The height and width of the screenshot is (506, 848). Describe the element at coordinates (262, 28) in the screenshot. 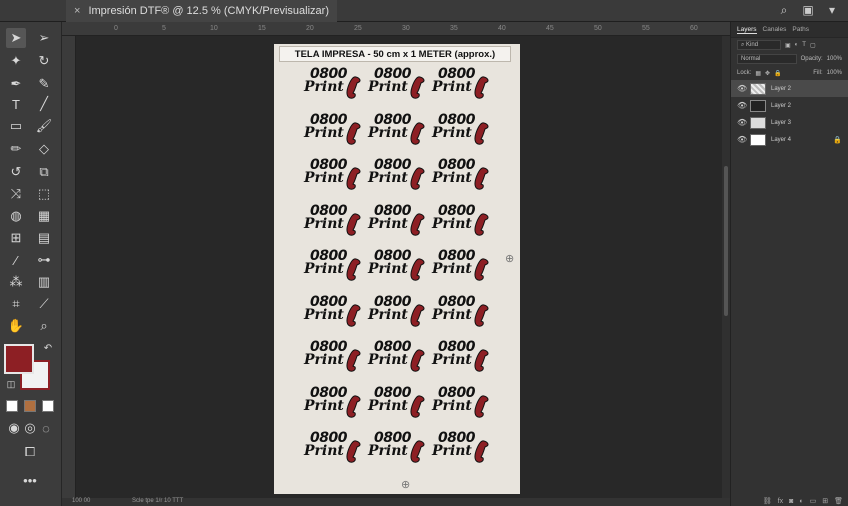

I see `ruler-tick: 15` at that location.